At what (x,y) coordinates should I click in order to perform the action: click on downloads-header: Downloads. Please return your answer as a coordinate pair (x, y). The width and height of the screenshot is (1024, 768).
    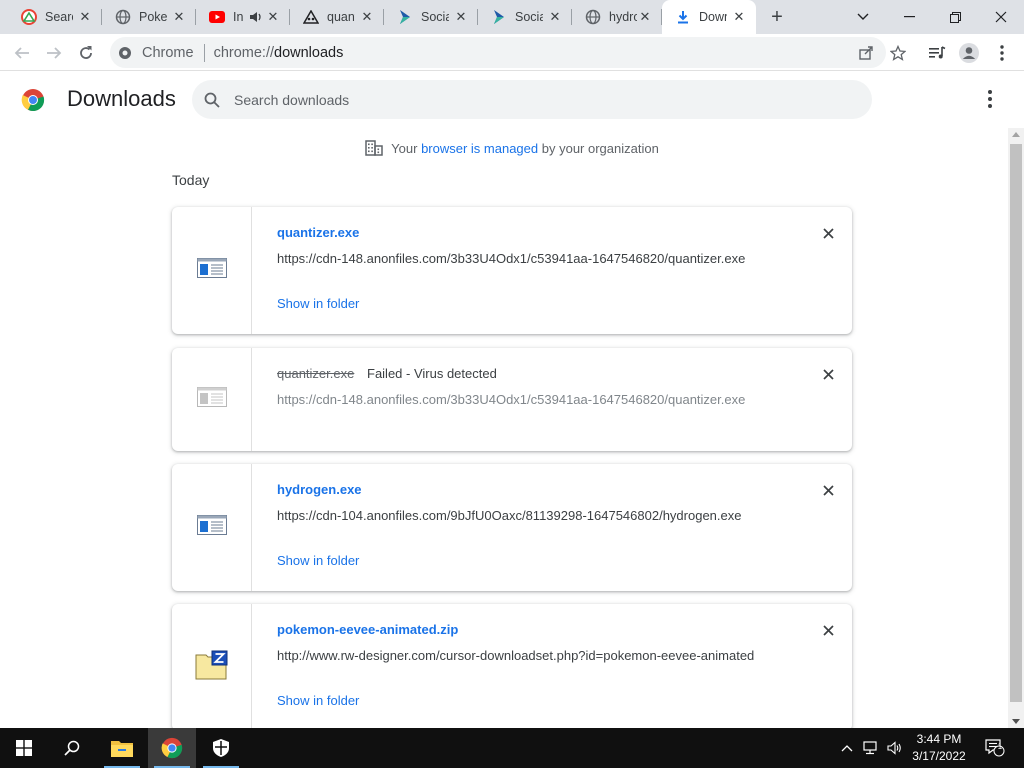
    Looking at the image, I should click on (512, 100).